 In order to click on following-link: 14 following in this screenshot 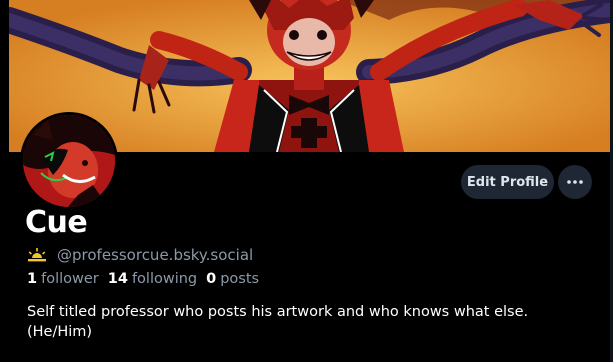, I will do `click(152, 279)`.